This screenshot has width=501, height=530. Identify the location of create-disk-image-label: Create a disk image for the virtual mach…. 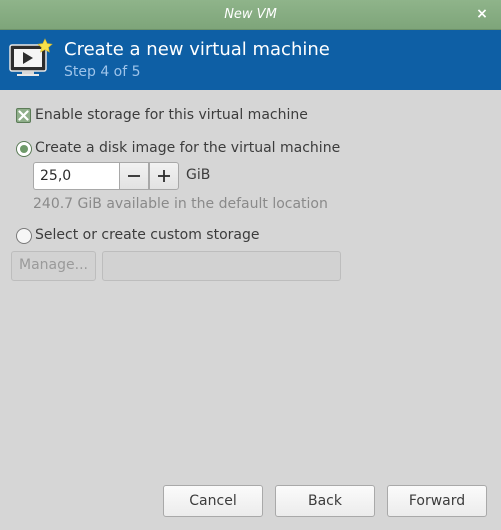
(188, 148).